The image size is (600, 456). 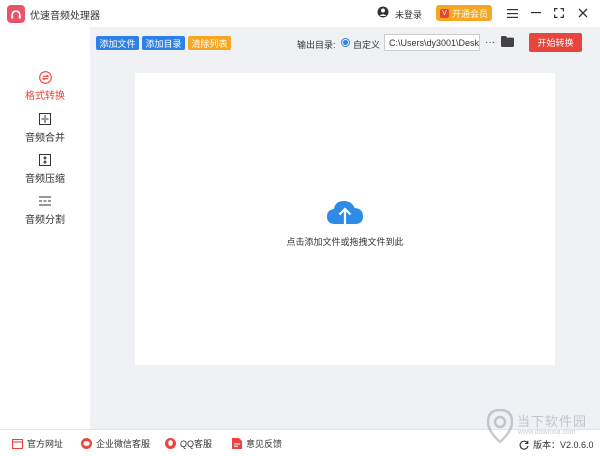 I want to click on folder-icon, so click(x=507, y=41).